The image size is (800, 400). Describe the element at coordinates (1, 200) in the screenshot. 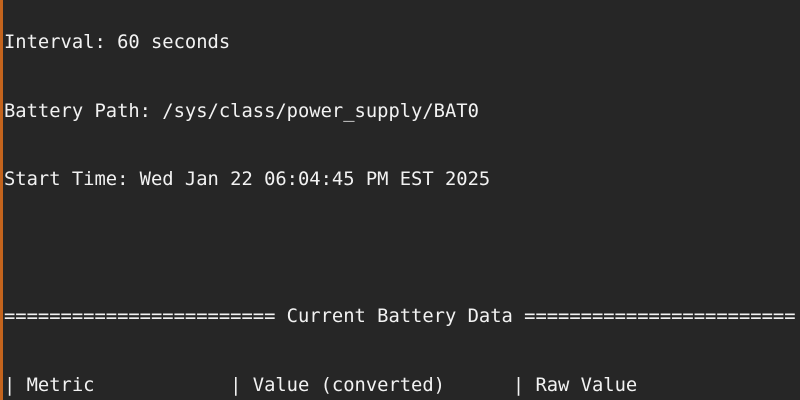

I see `window-edge-accent-bar` at that location.